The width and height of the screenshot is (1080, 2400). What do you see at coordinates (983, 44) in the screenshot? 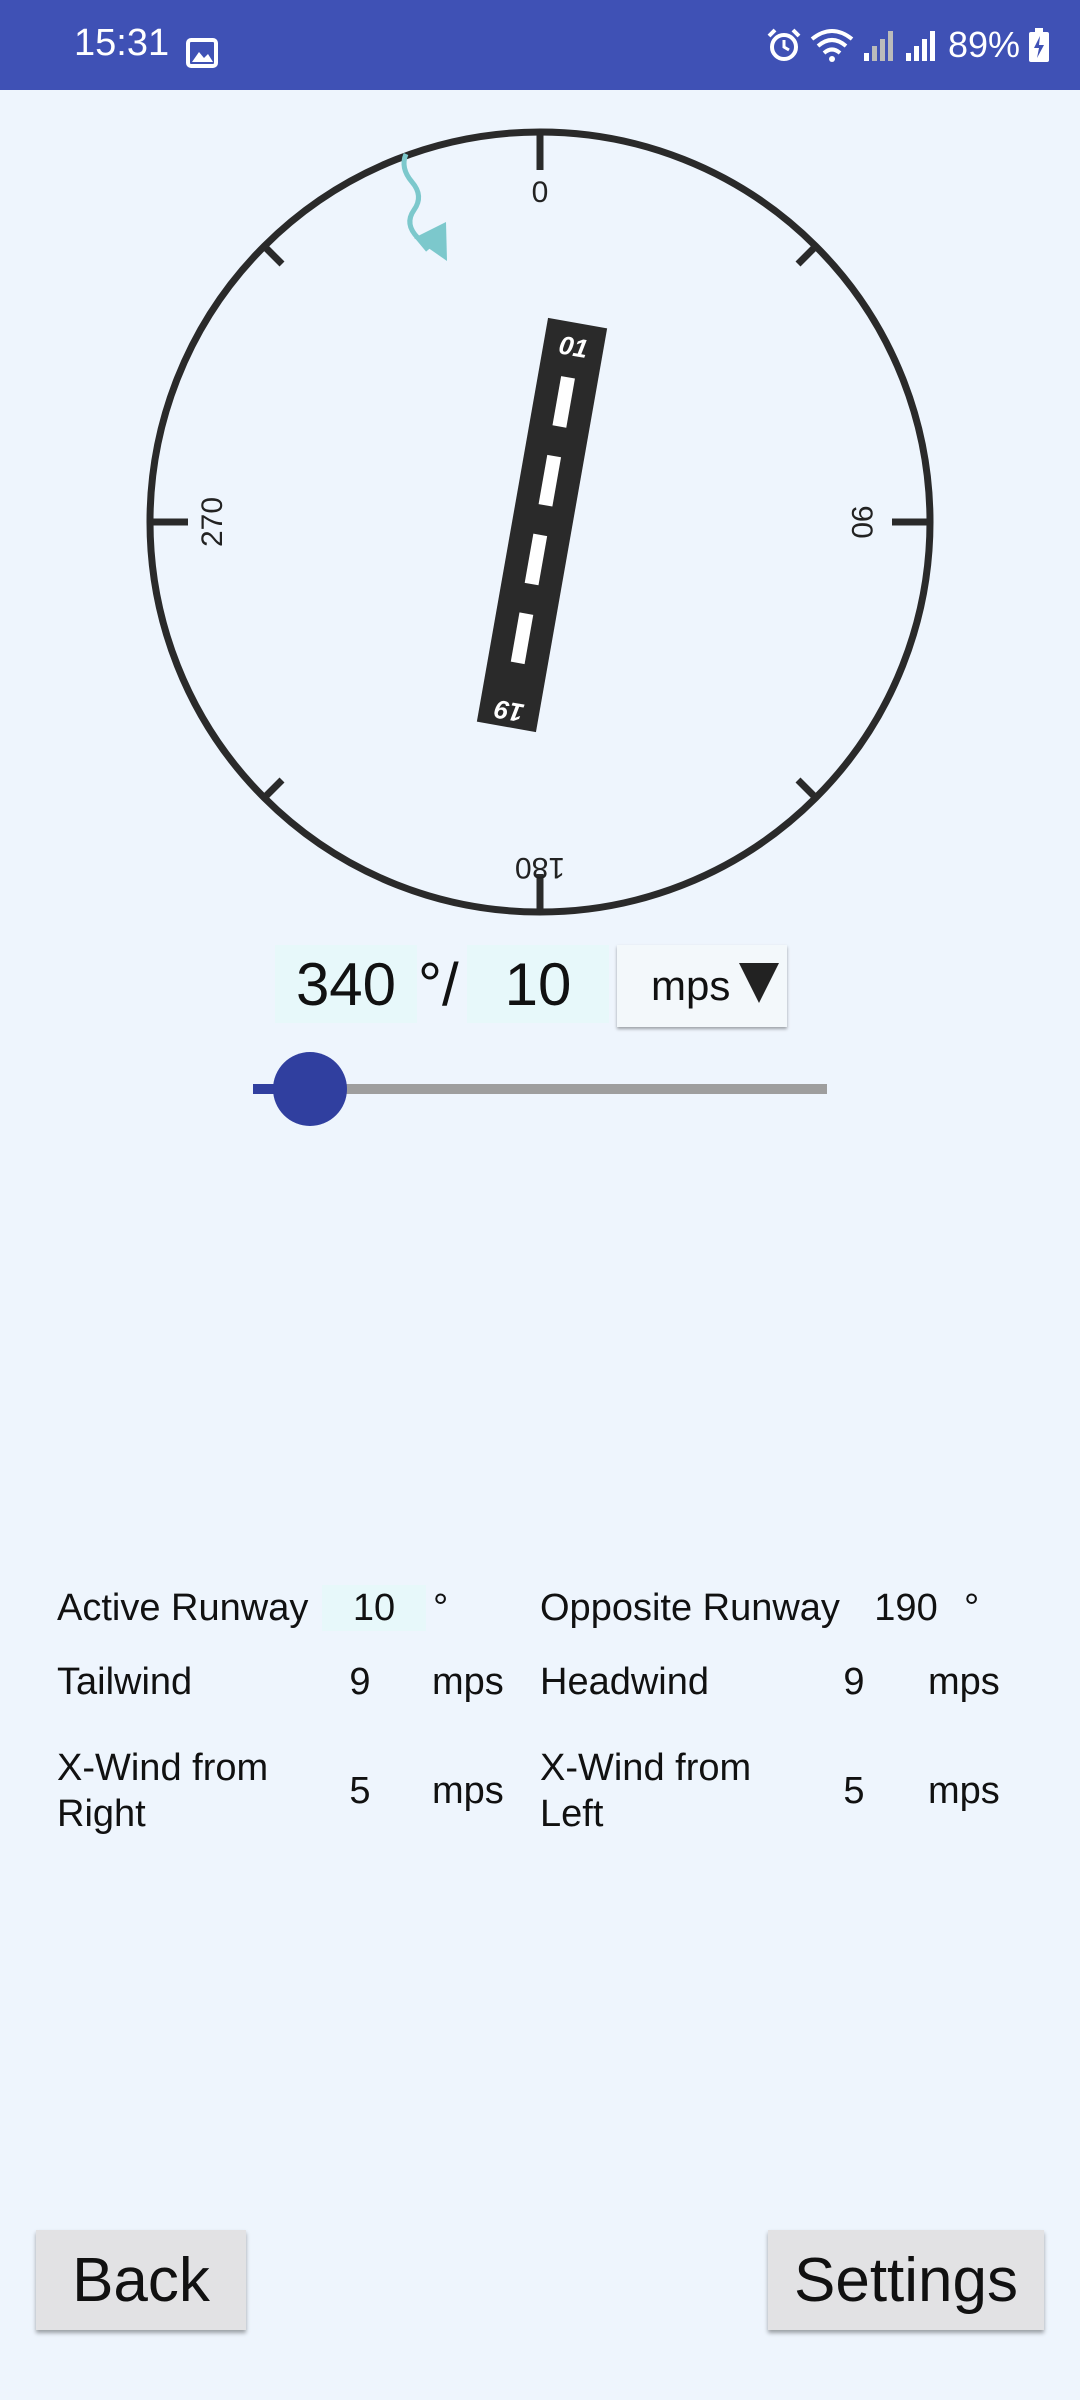
I see `battery-percent: 89%` at bounding box center [983, 44].